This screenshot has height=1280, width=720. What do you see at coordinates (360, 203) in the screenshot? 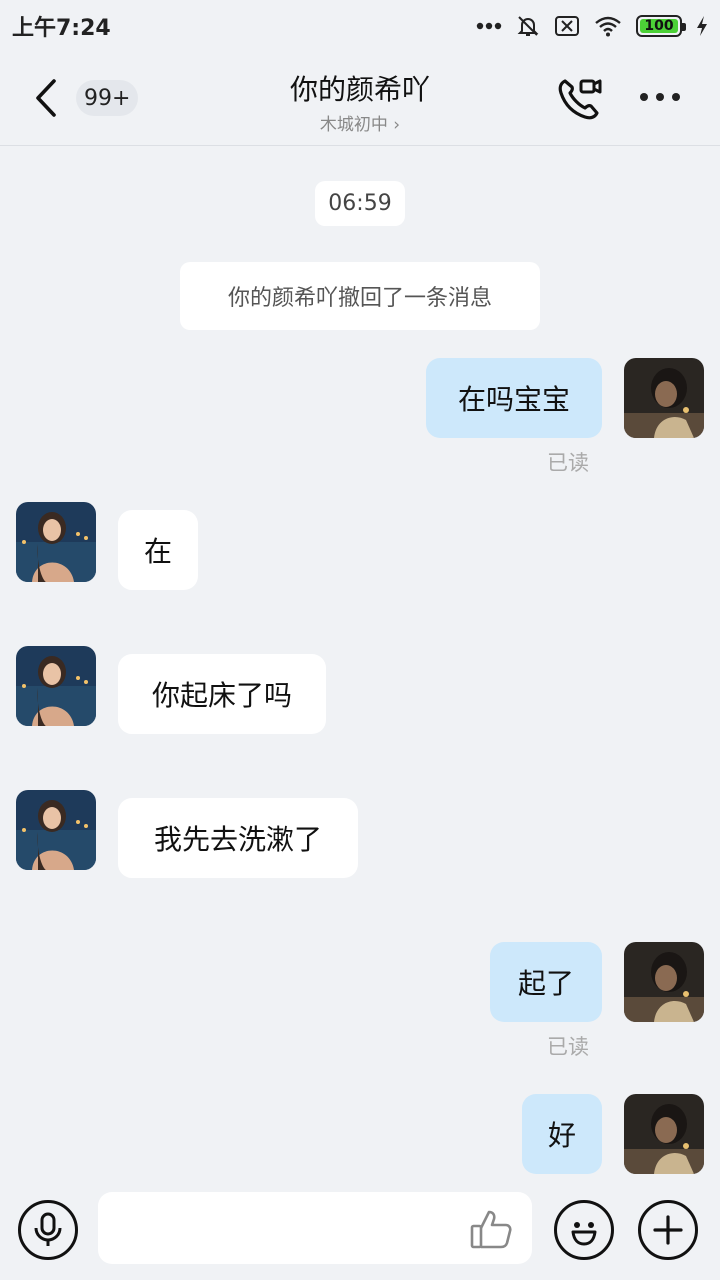
I see `message-timestamp: 06:59` at bounding box center [360, 203].